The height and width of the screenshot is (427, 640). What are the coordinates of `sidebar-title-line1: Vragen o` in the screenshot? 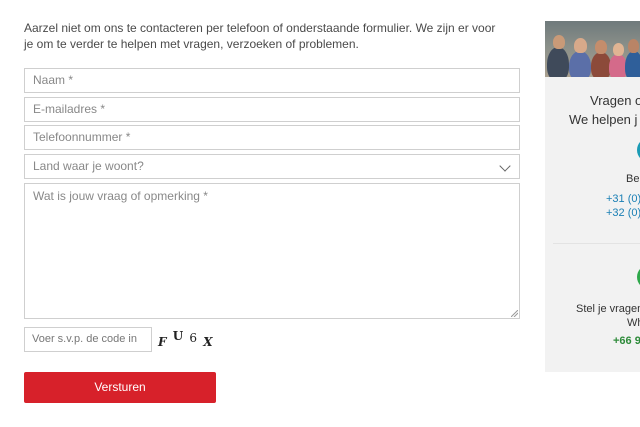 It's located at (615, 100).